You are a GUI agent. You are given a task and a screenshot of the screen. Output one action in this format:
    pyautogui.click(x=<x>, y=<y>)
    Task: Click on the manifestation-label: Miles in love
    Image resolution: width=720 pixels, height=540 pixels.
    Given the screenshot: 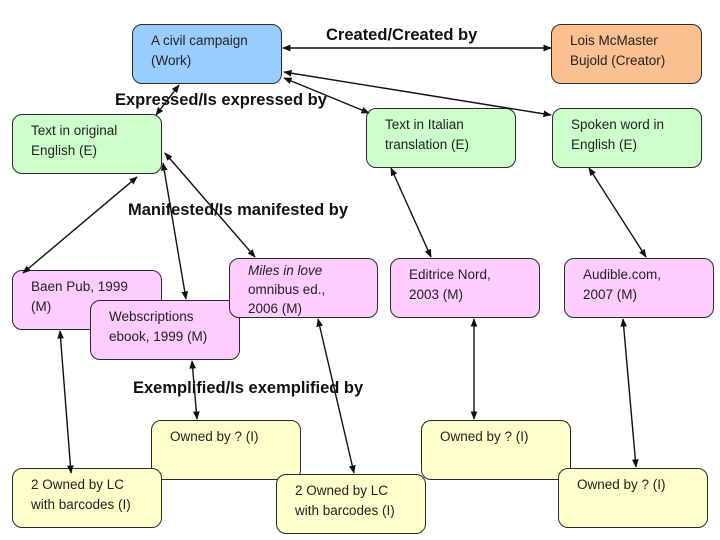 What is the action you would take?
    pyautogui.click(x=285, y=270)
    